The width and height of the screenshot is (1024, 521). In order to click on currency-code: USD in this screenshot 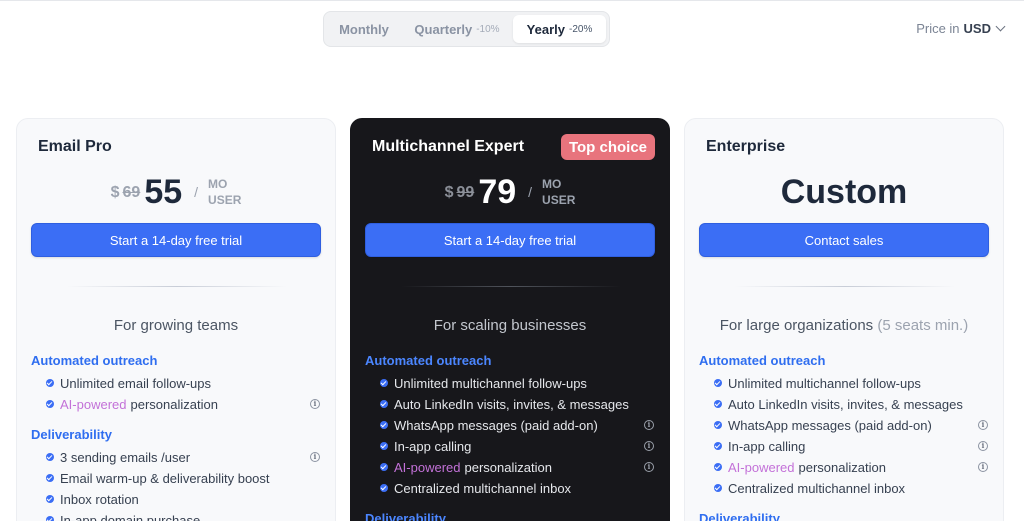, I will do `click(977, 28)`.